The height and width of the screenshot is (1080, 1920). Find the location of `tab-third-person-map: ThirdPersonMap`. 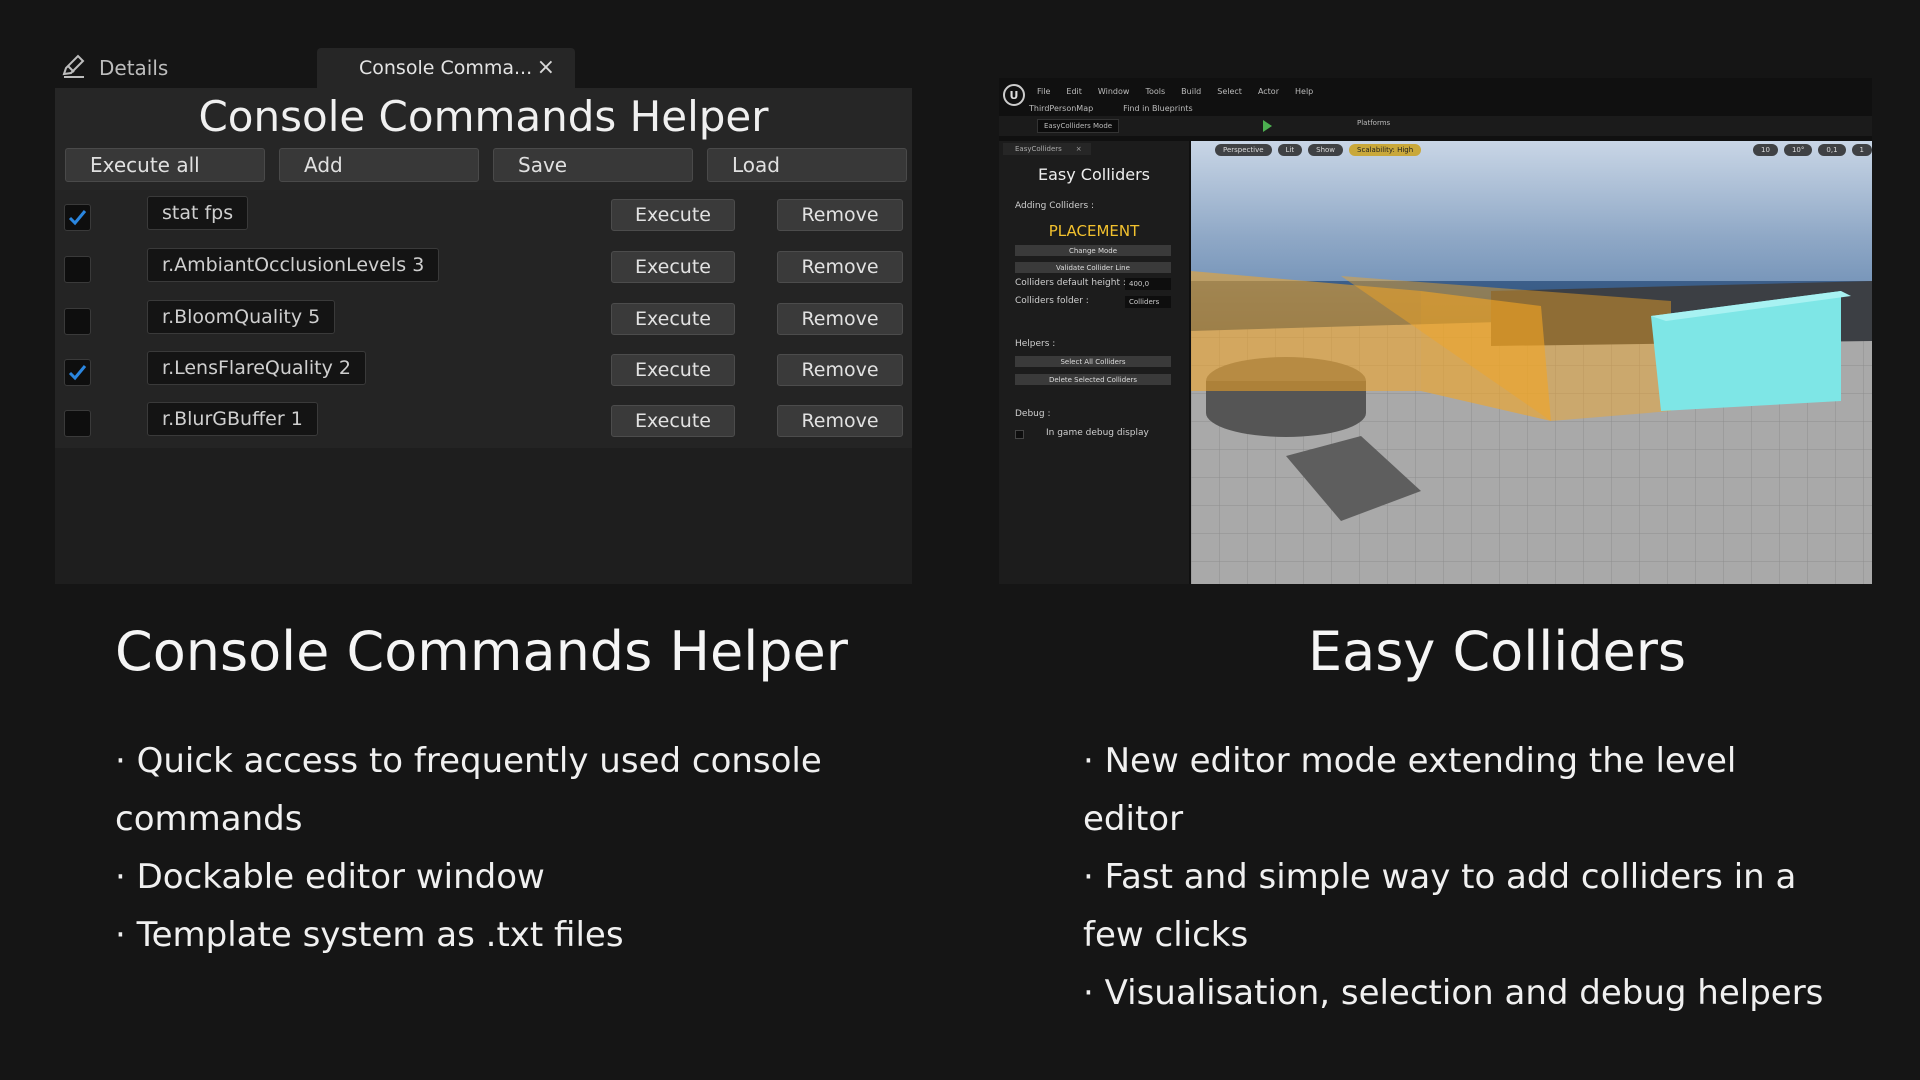

tab-third-person-map: ThirdPersonMap is located at coordinates (1061, 108).